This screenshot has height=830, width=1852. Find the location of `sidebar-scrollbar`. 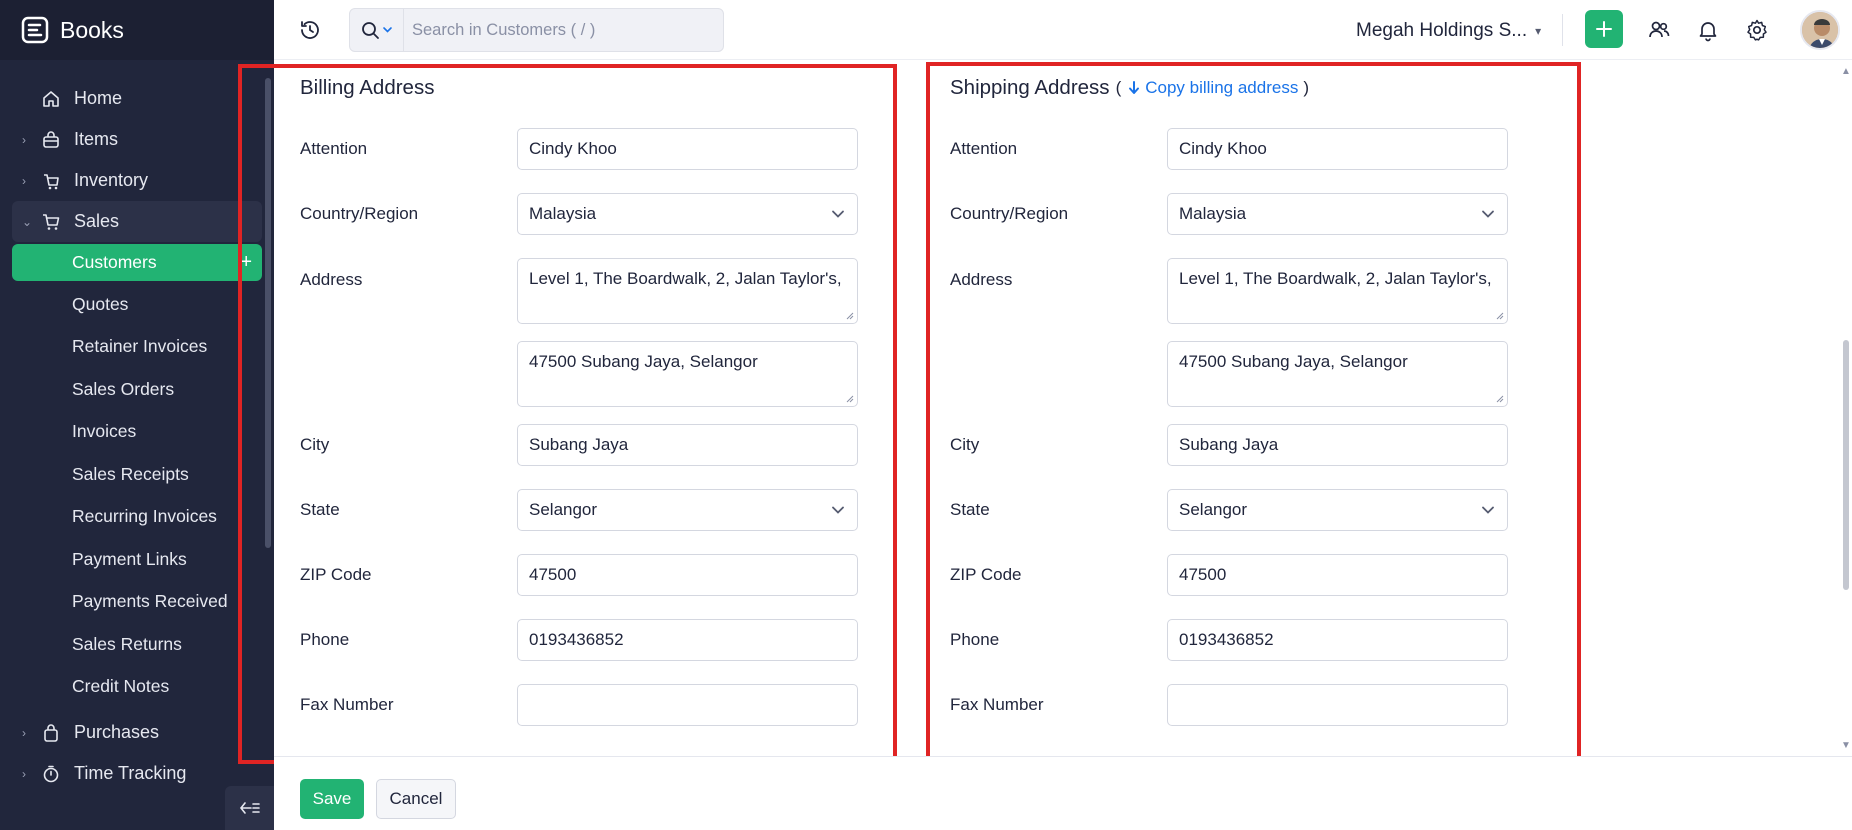

sidebar-scrollbar is located at coordinates (268, 313).